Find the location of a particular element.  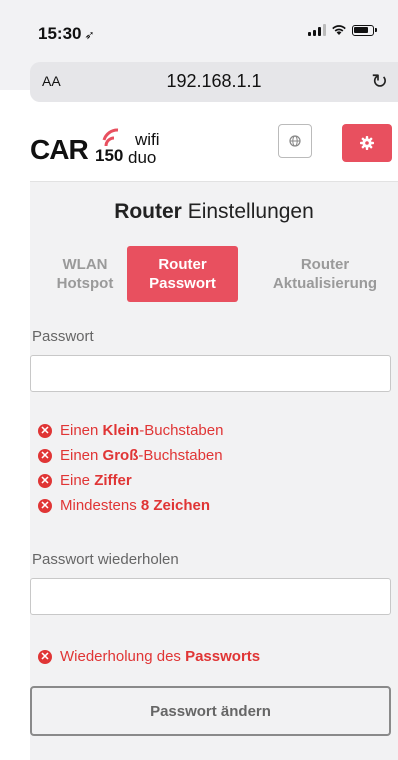

car150-logo: CAR 150 wifi duo is located at coordinates (105, 145).